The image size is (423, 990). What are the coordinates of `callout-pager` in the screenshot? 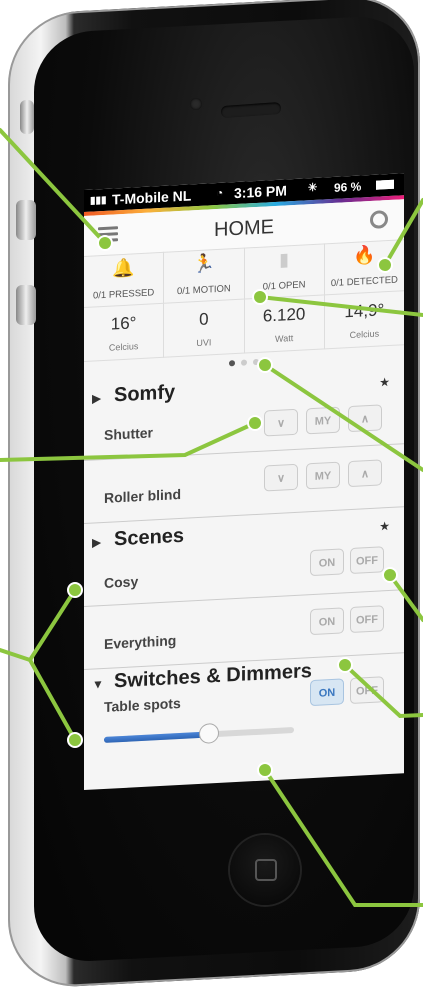 It's located at (128, 441).